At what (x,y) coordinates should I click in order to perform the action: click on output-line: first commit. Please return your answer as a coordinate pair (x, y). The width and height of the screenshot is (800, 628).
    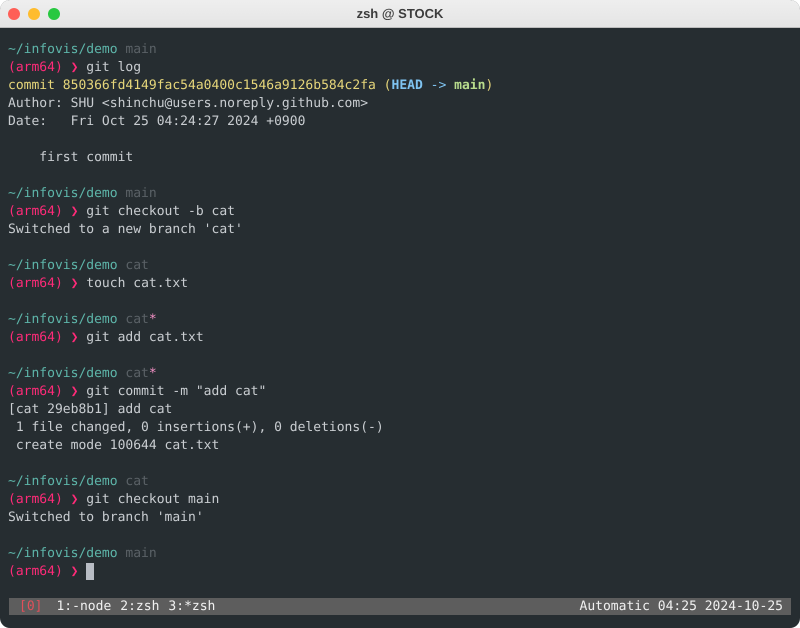
    Looking at the image, I should click on (86, 157).